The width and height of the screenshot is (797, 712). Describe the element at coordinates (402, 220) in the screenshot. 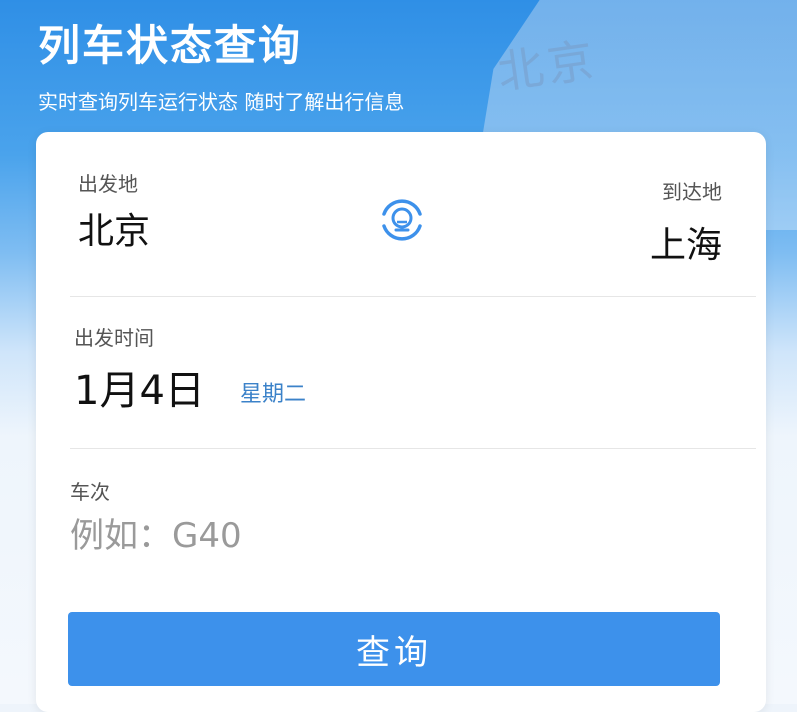

I see `railway-logo-swap-icon` at that location.